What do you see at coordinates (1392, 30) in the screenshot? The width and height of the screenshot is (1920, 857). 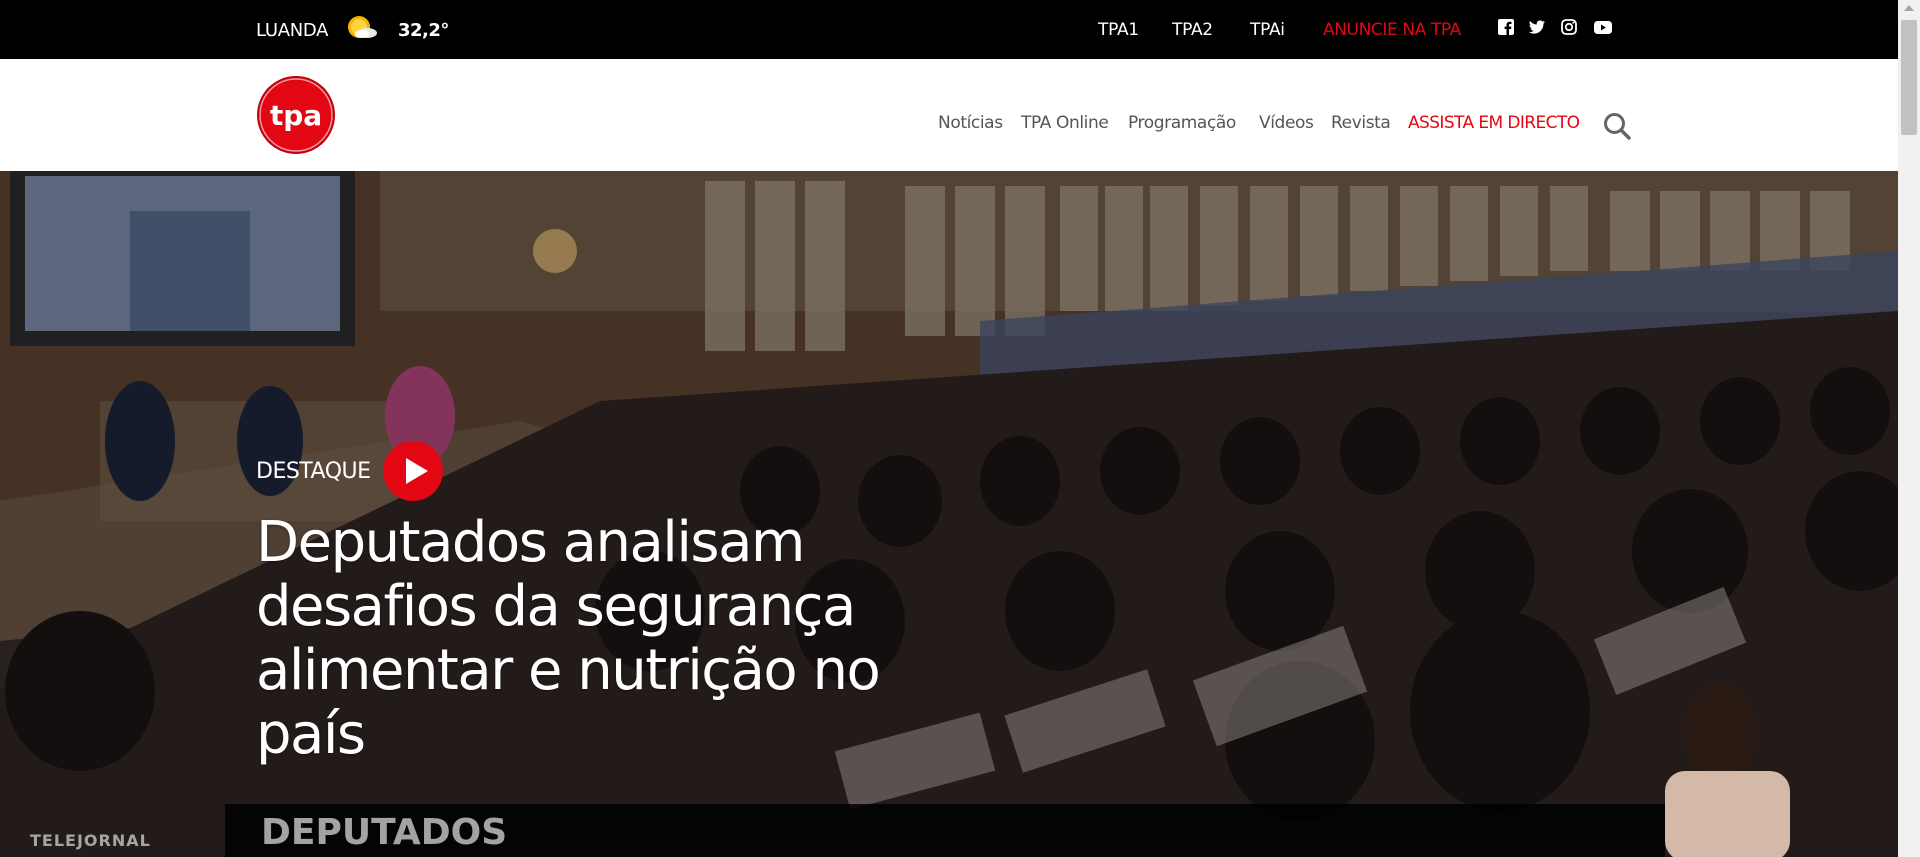 I see `advertise-link: ANUNCIE NA TPA` at bounding box center [1392, 30].